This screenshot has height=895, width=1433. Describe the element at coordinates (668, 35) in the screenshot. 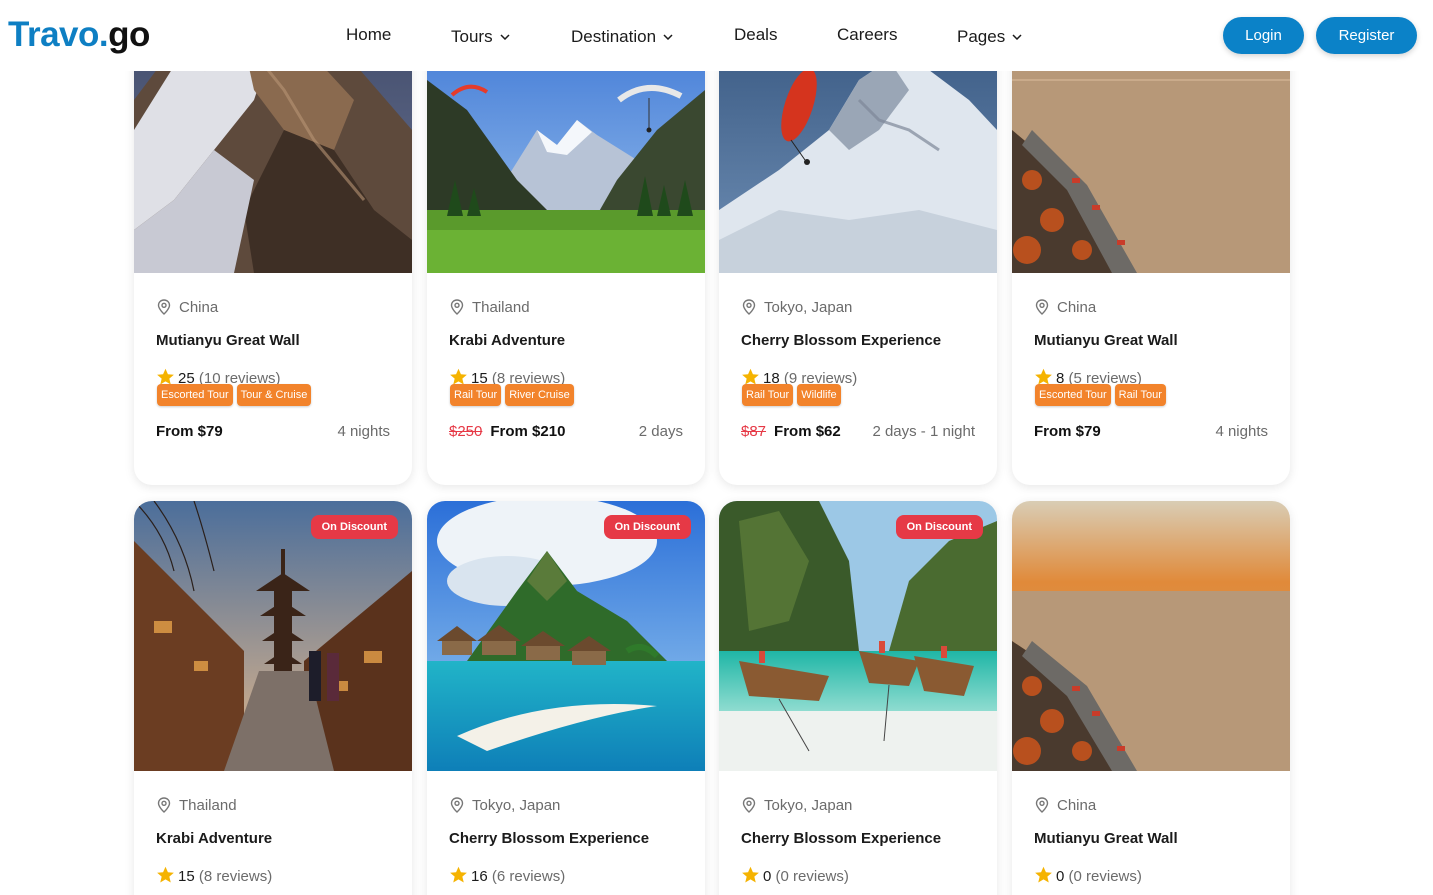

I see `chevron-down-icon` at that location.